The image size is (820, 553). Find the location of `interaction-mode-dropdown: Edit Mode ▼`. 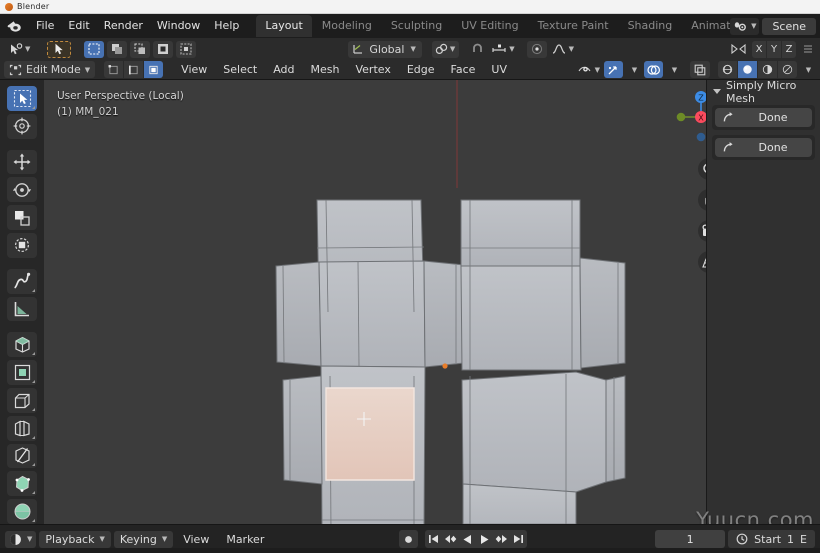

interaction-mode-dropdown: Edit Mode ▼ is located at coordinates (50, 69).